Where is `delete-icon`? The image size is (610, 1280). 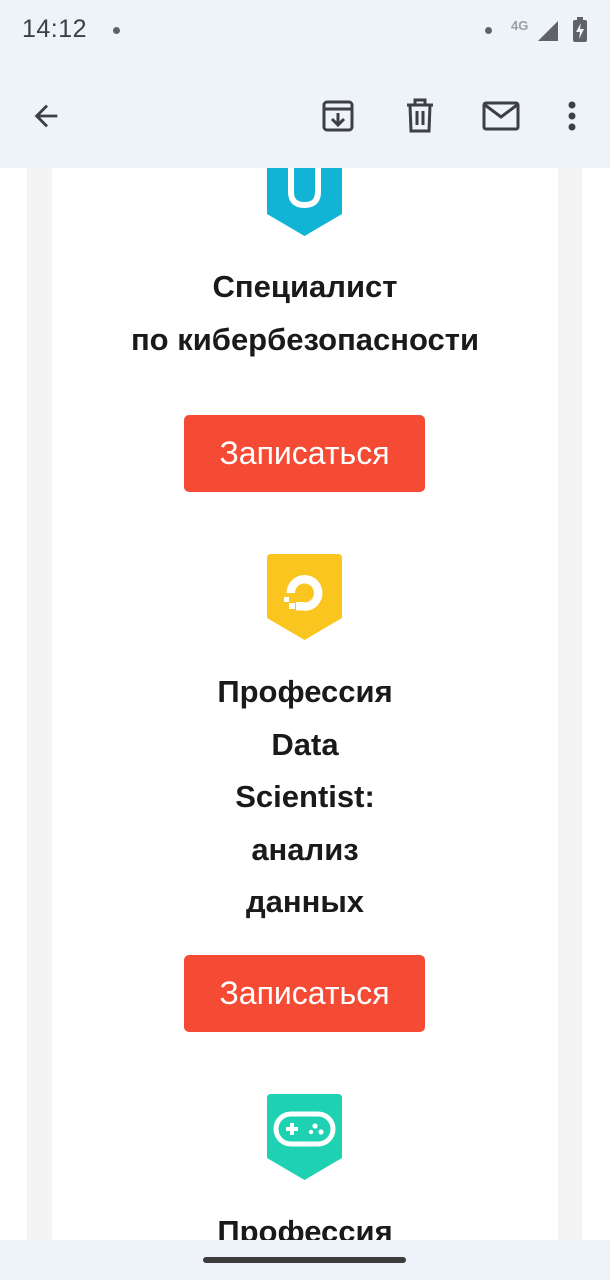 delete-icon is located at coordinates (420, 115).